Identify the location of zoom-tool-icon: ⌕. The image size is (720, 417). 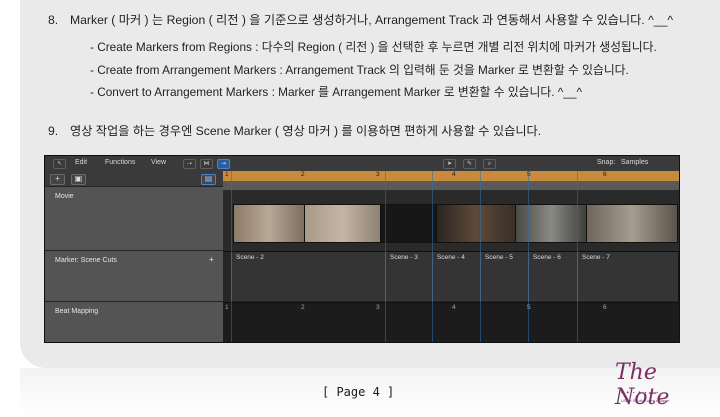
(489, 164).